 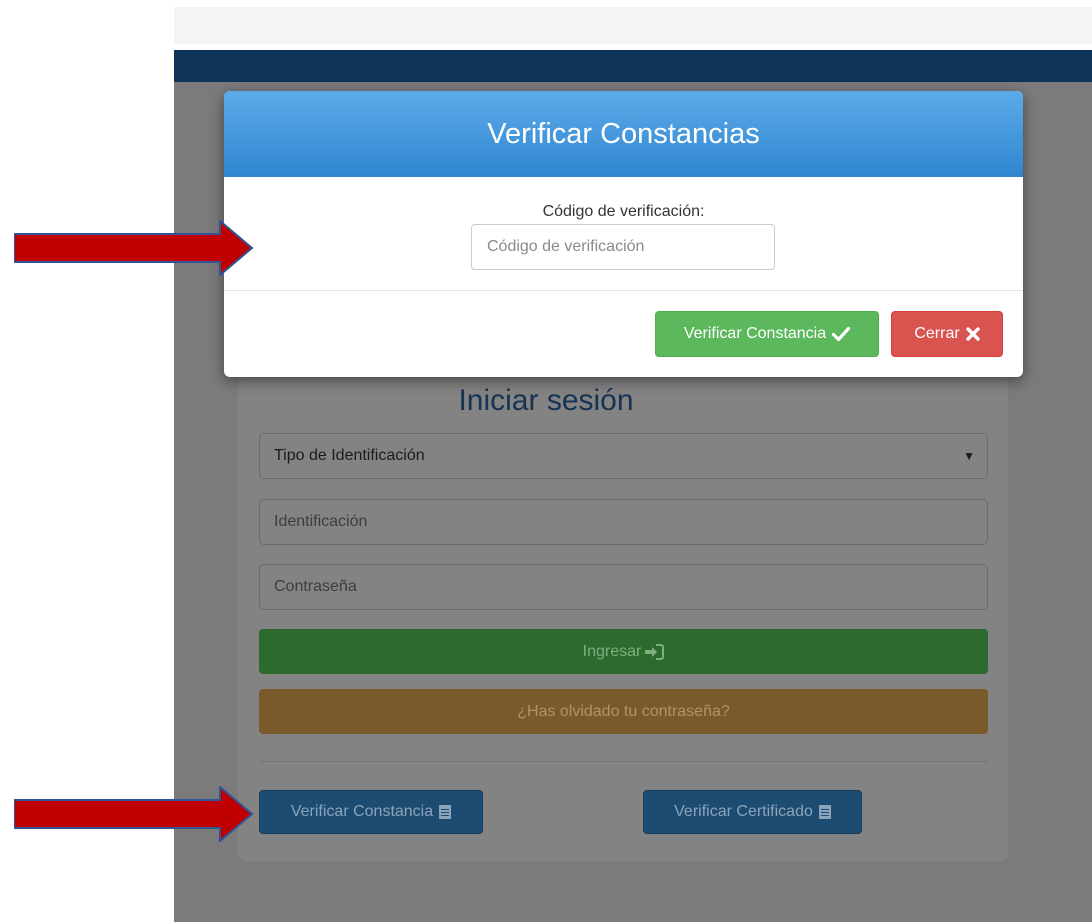 What do you see at coordinates (134, 248) in the screenshot?
I see `annotation-arrow-top` at bounding box center [134, 248].